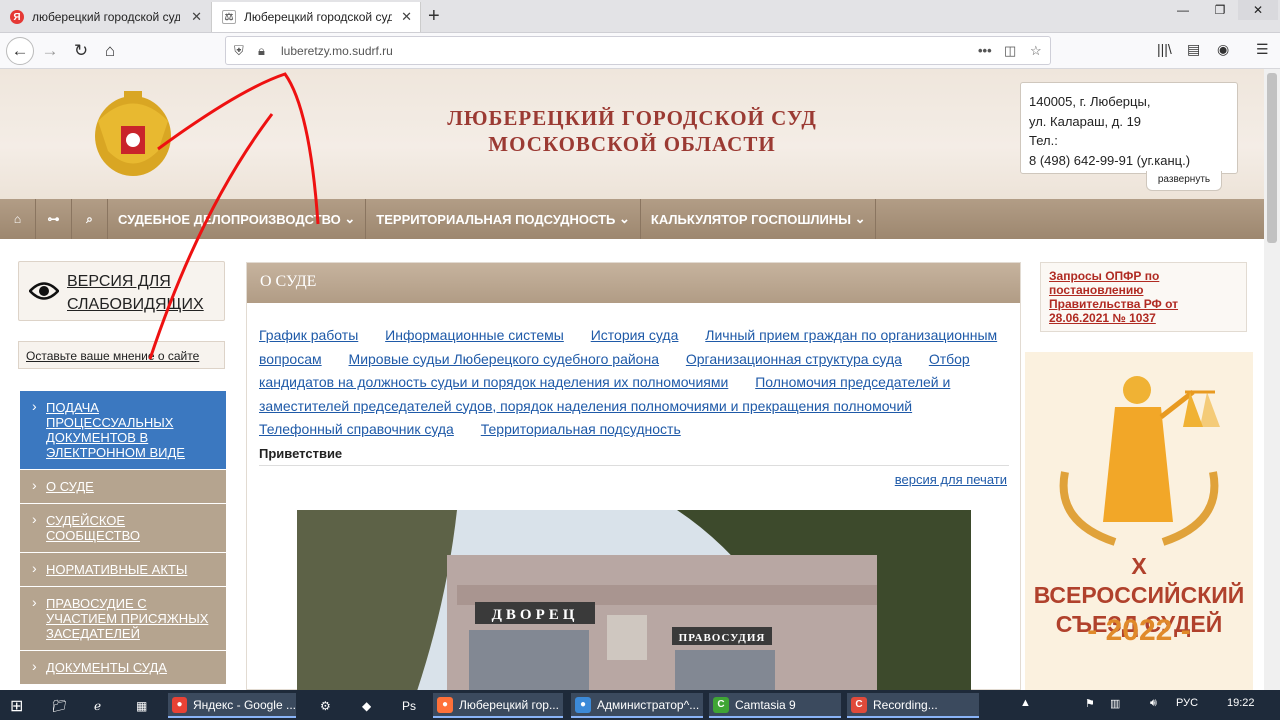  What do you see at coordinates (985, 50) in the screenshot?
I see `more-actions-icon: •••` at bounding box center [985, 50].